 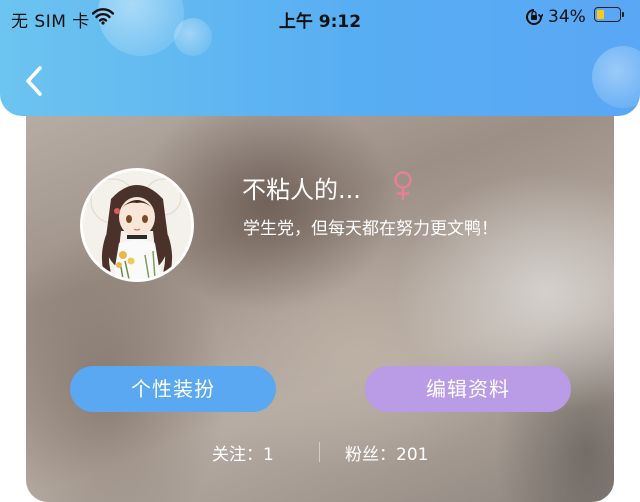 I want to click on decorative-bubble, so click(x=616, y=77).